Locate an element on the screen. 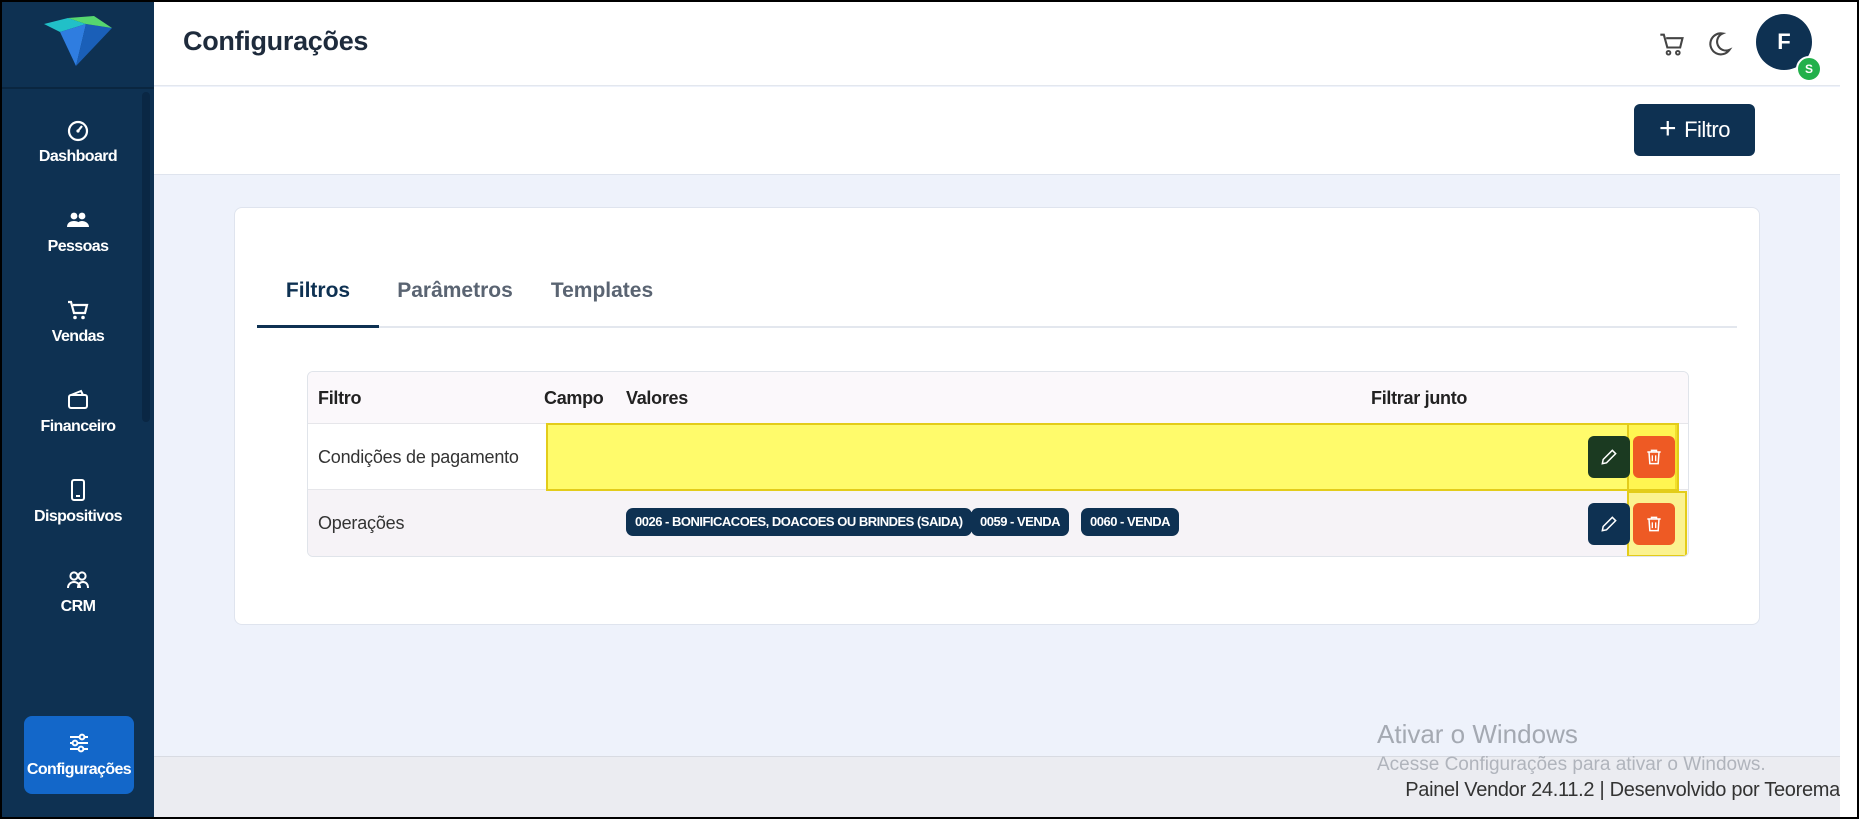  sidebar-item-financeiro: Financeiro is located at coordinates (78, 412).